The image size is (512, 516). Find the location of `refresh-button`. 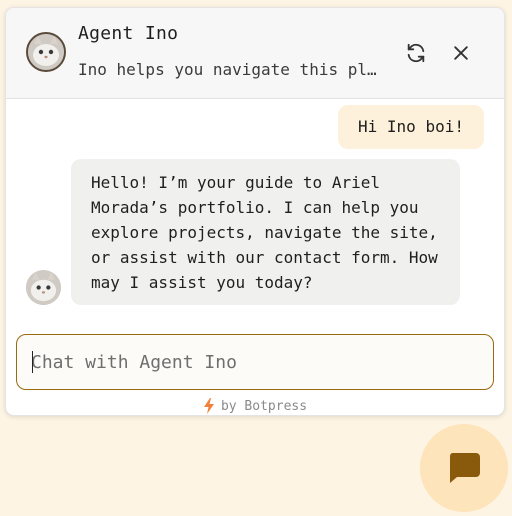

refresh-button is located at coordinates (416, 53).